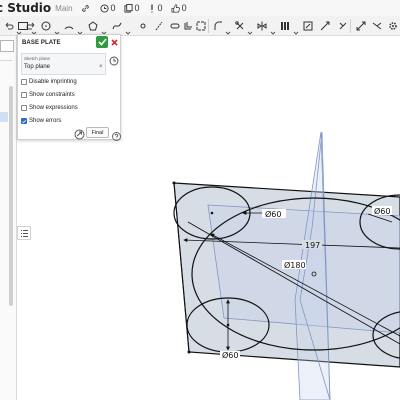 The image size is (400, 400). What do you see at coordinates (37, 67) in the screenshot?
I see `sketch-plane-value: Top plane` at bounding box center [37, 67].